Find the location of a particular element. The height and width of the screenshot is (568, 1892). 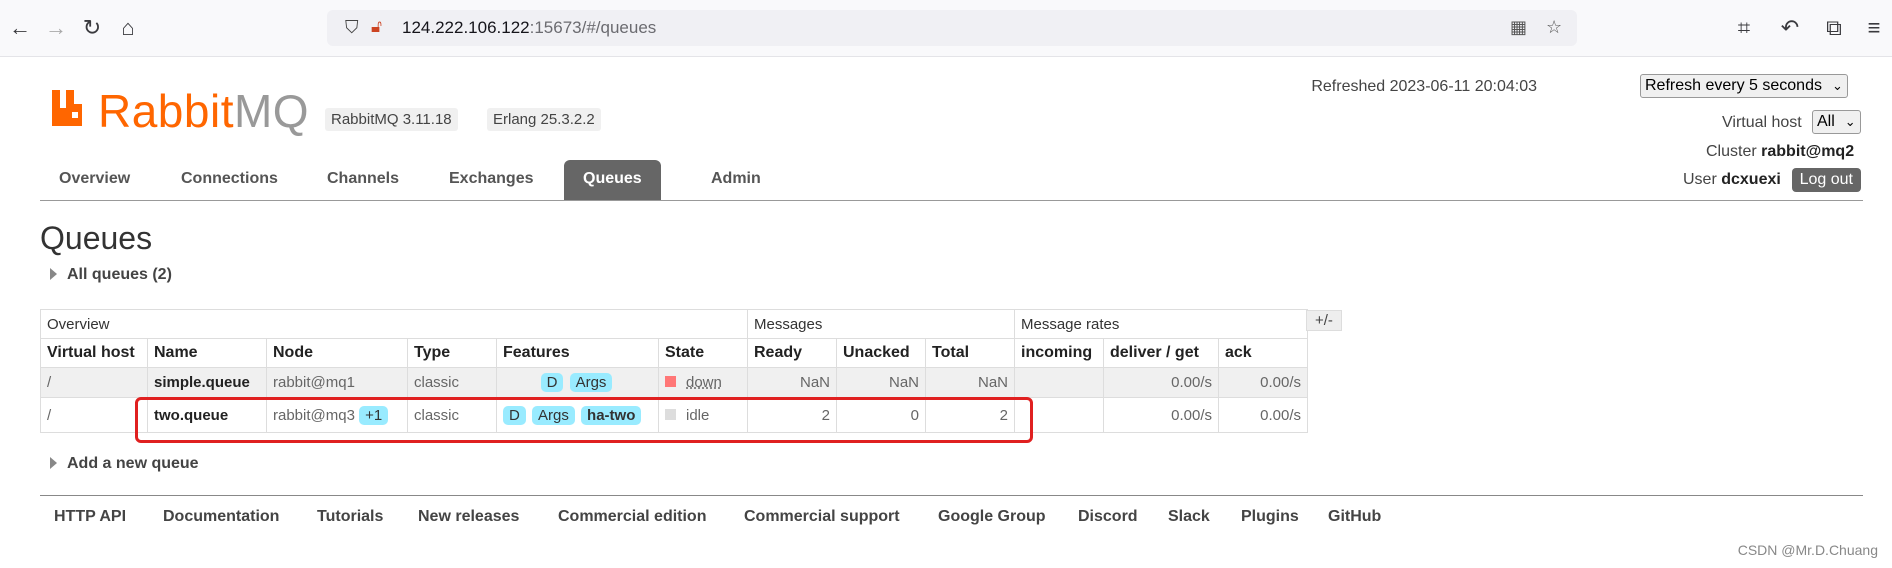

footer-link-commercial-support: Commercial support is located at coordinates (822, 517).